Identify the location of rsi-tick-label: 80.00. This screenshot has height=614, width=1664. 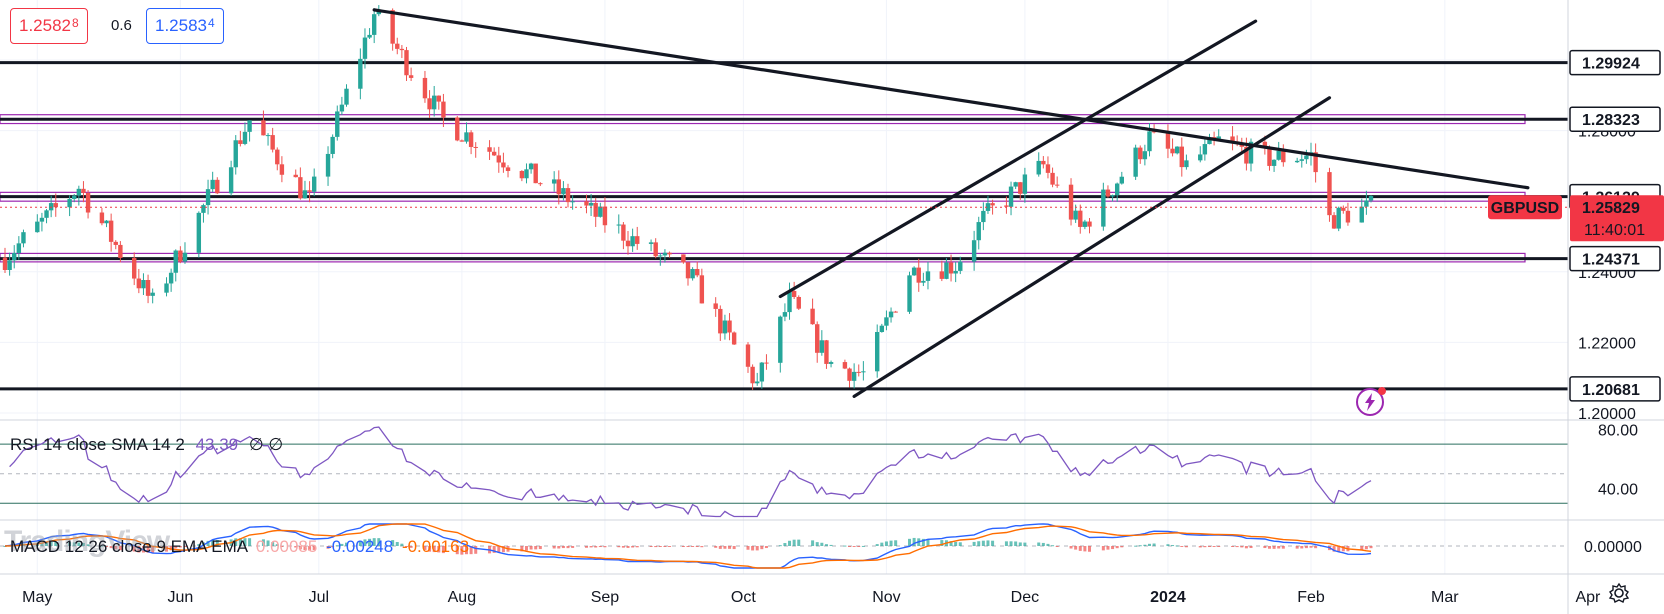
(1618, 430).